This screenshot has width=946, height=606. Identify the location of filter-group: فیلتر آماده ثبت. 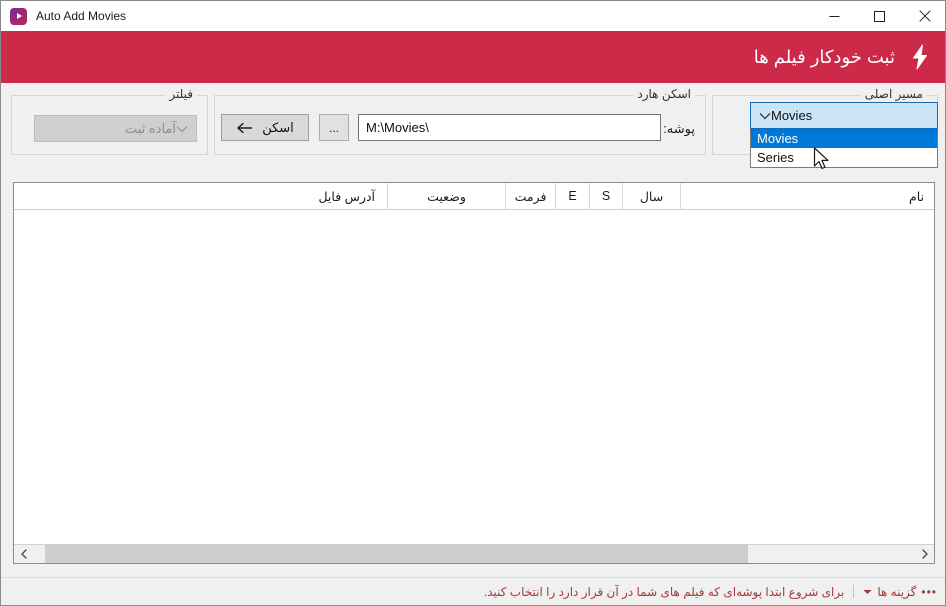
(109, 121).